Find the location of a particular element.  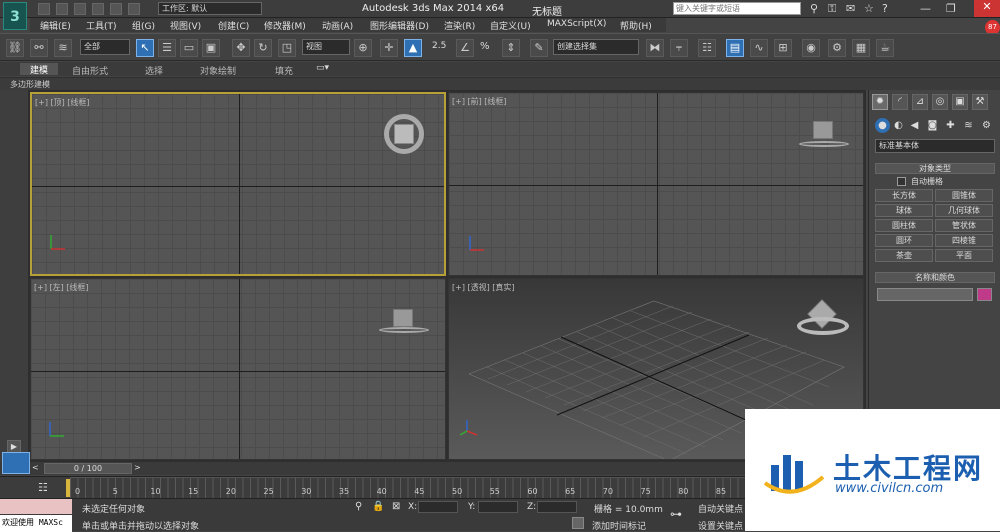

menu-edit: 编辑(E) is located at coordinates (55, 25).